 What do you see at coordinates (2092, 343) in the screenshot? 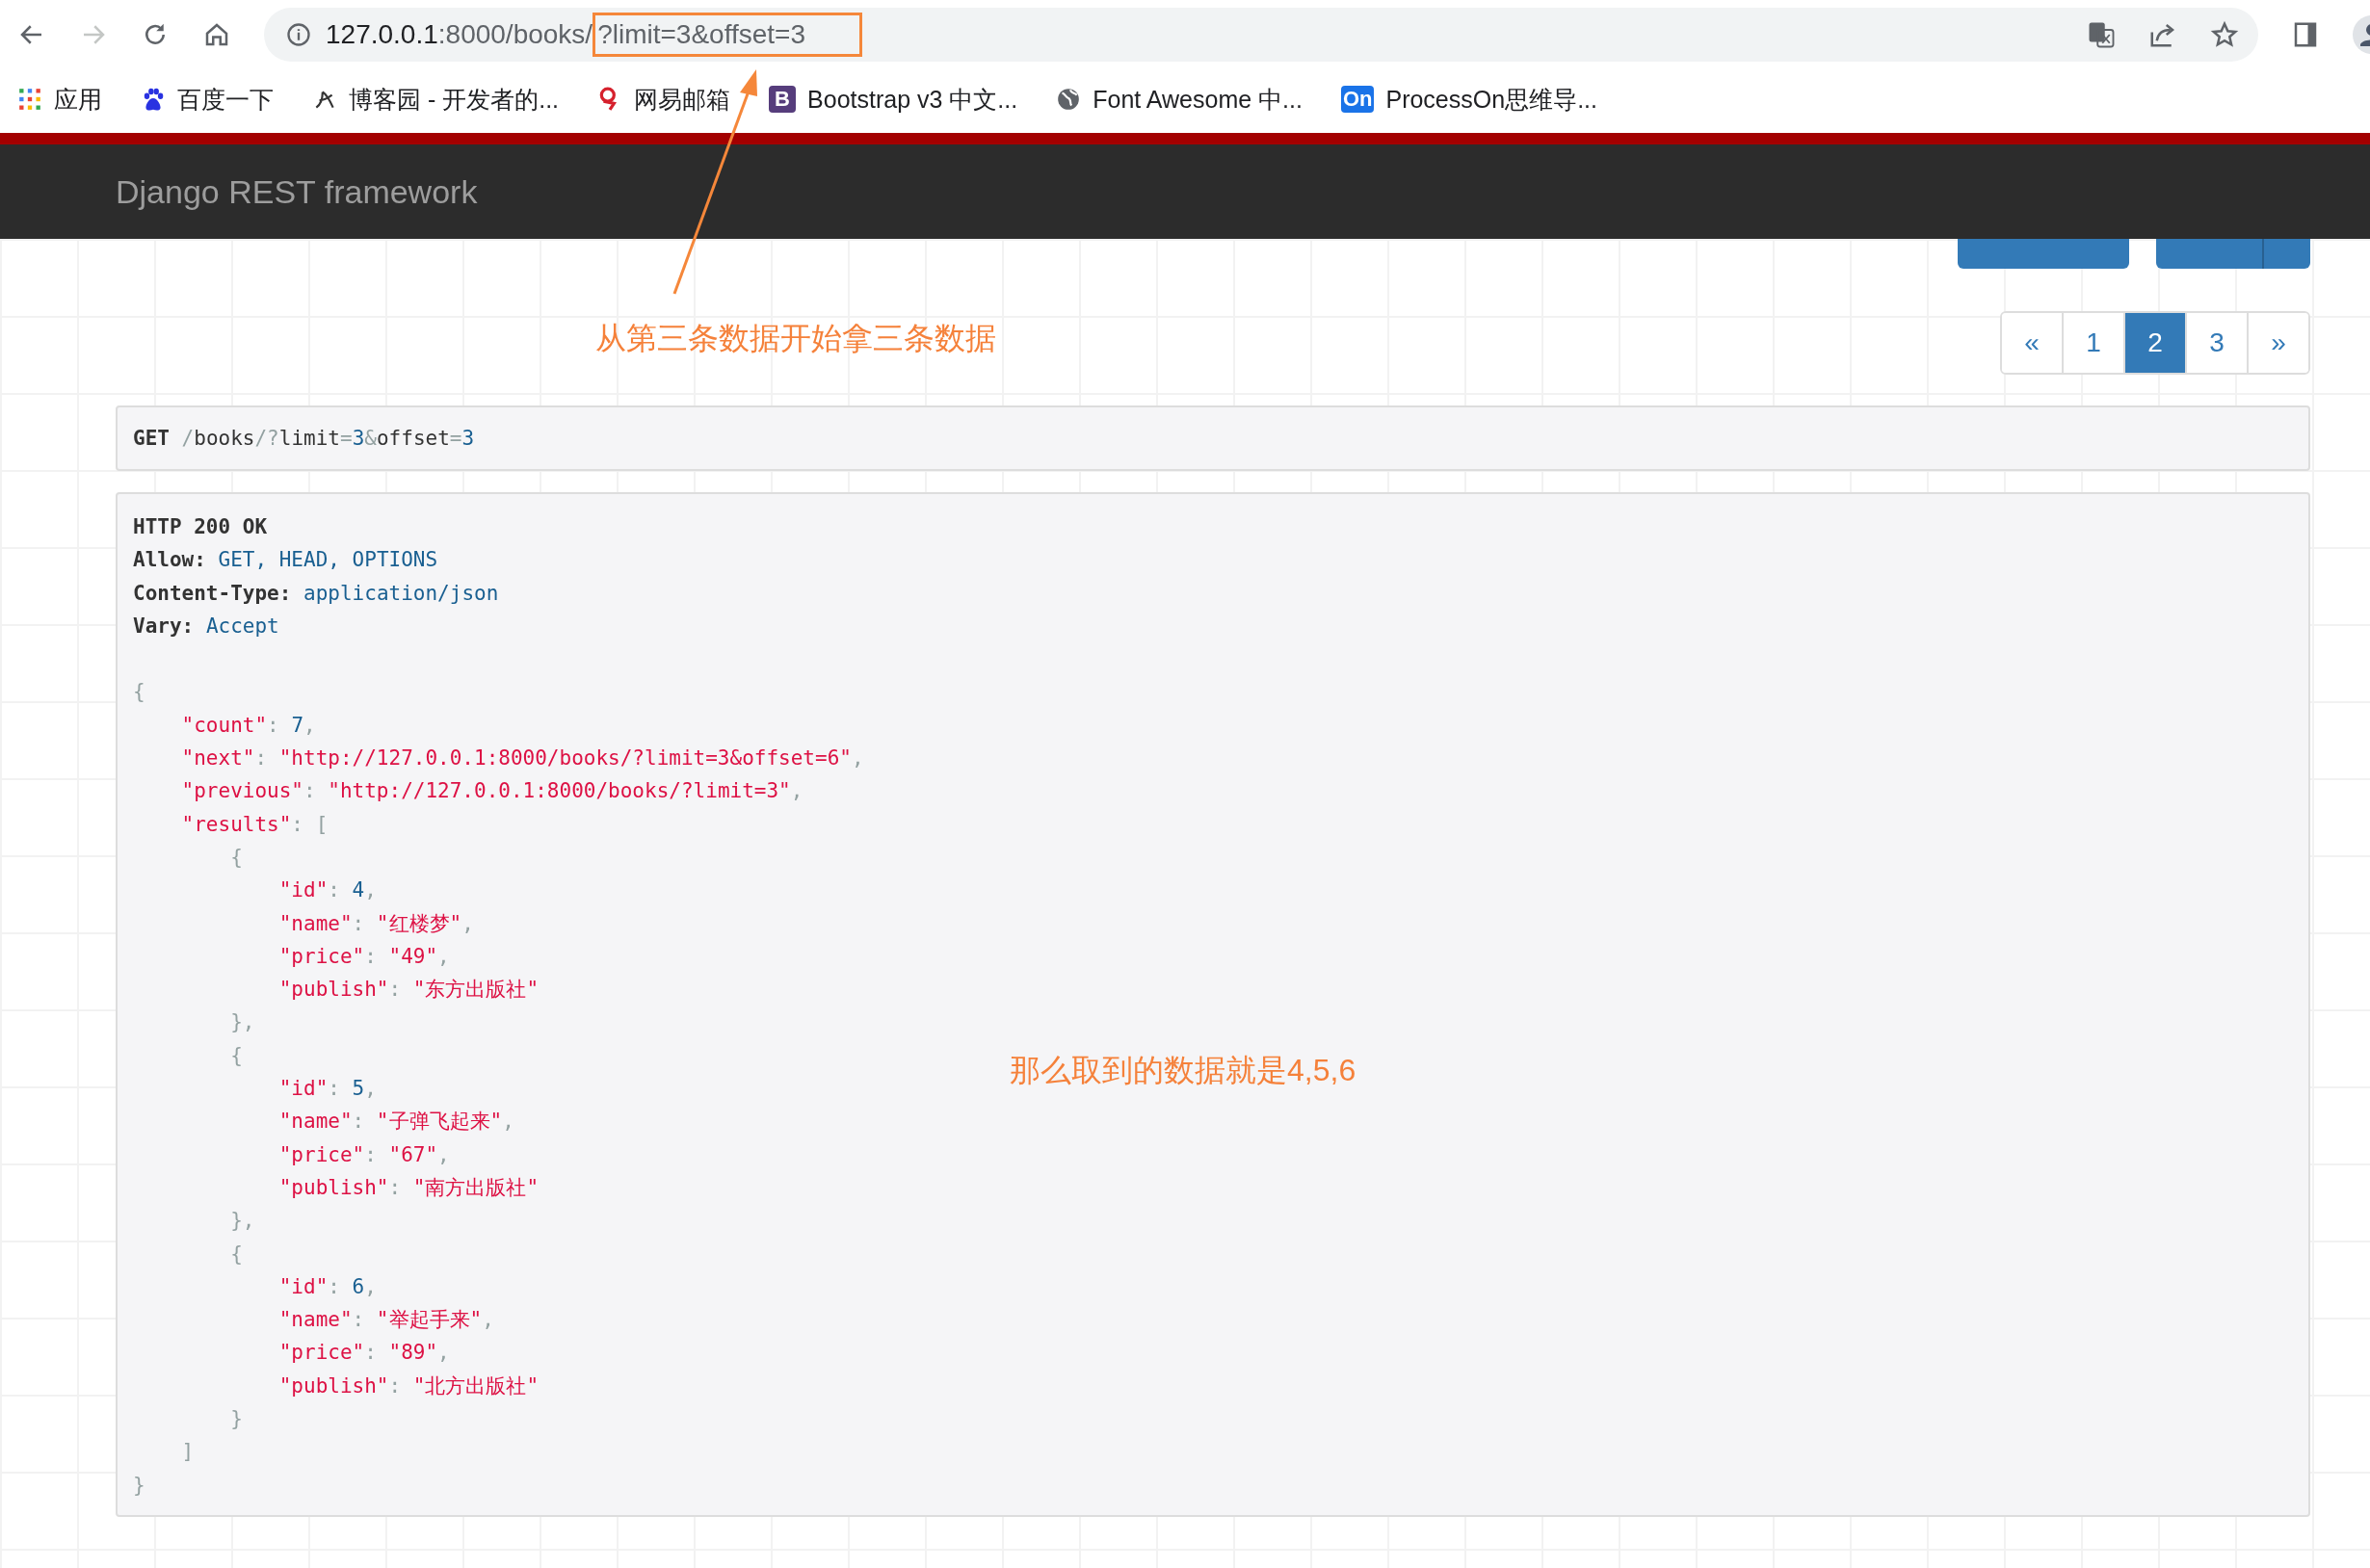
I see `page-link: 1` at bounding box center [2092, 343].